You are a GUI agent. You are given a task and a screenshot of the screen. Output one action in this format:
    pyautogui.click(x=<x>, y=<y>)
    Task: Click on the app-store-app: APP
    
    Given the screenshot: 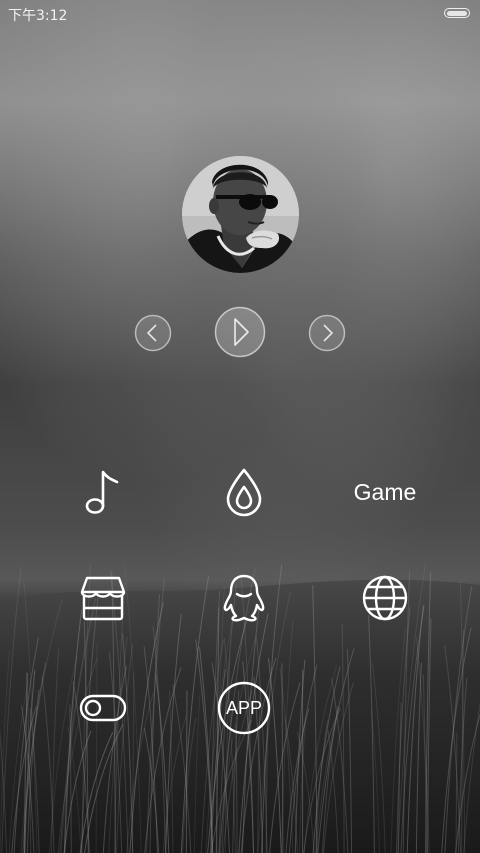 What is the action you would take?
    pyautogui.click(x=244, y=708)
    